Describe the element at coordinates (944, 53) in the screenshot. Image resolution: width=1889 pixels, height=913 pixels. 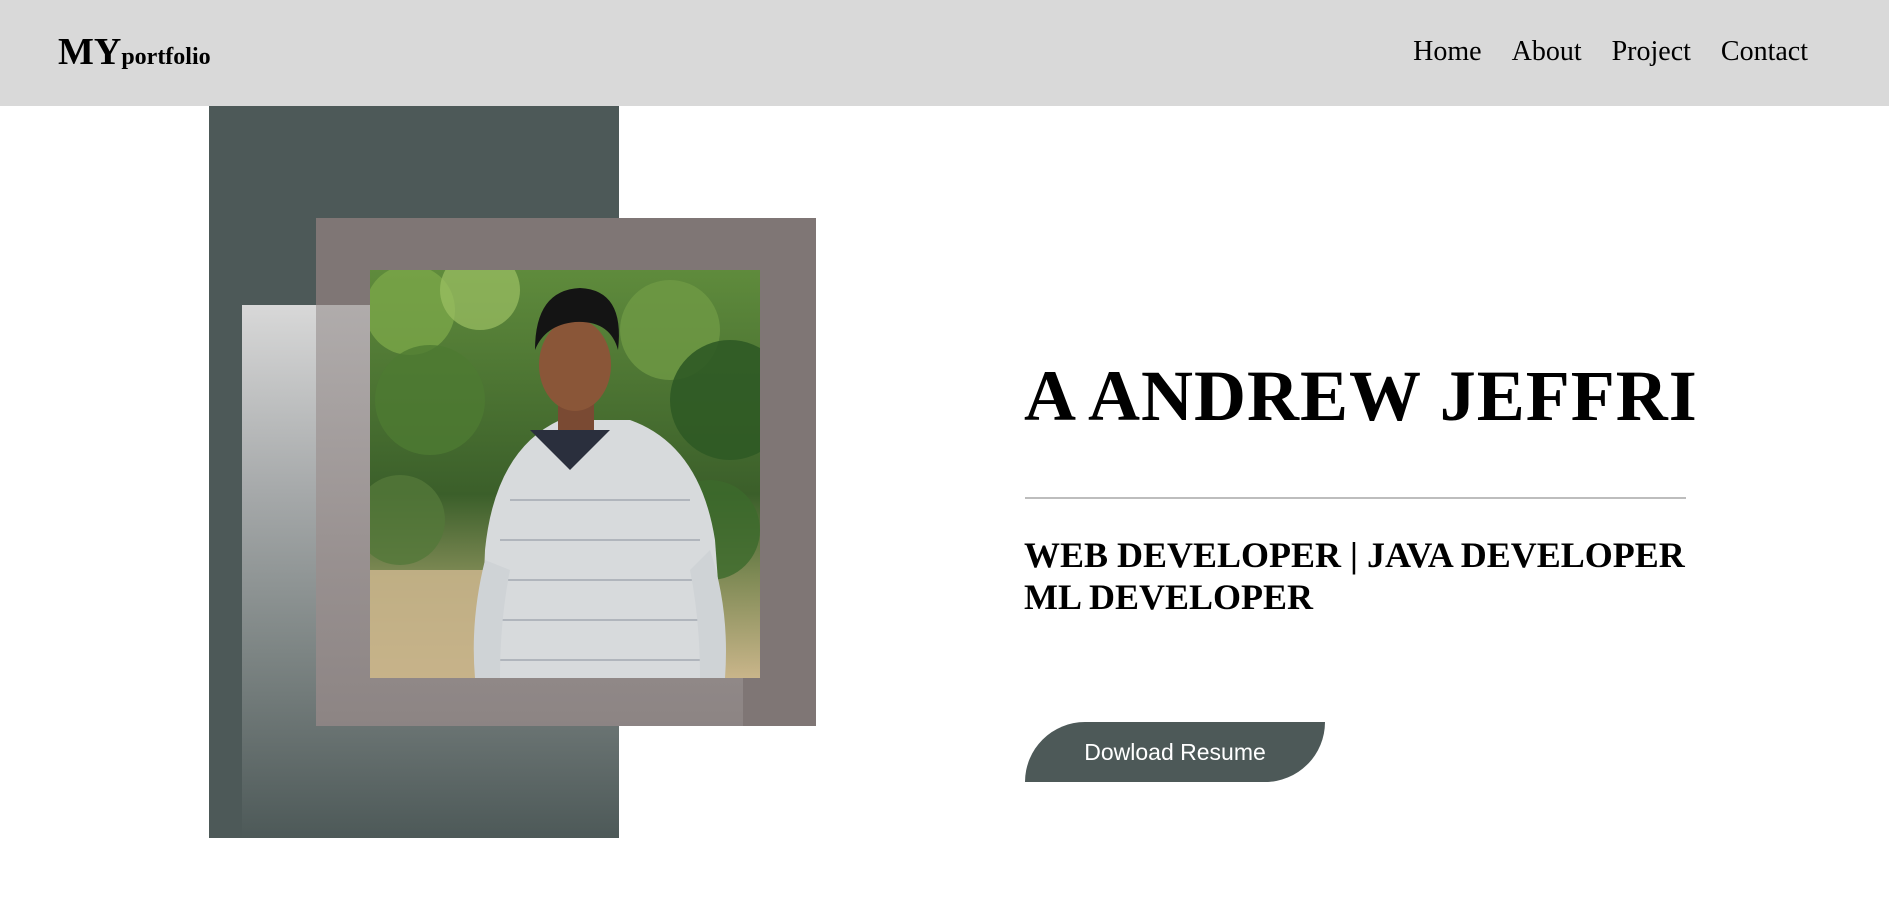
I see `navbar: MYportfolio Home About Project Contact` at that location.